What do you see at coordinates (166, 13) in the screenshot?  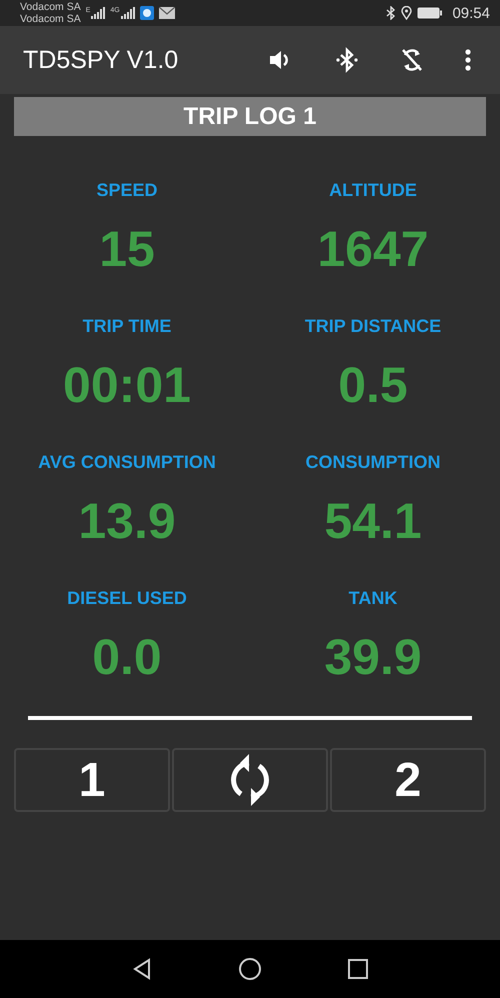 I see `mail-icon` at bounding box center [166, 13].